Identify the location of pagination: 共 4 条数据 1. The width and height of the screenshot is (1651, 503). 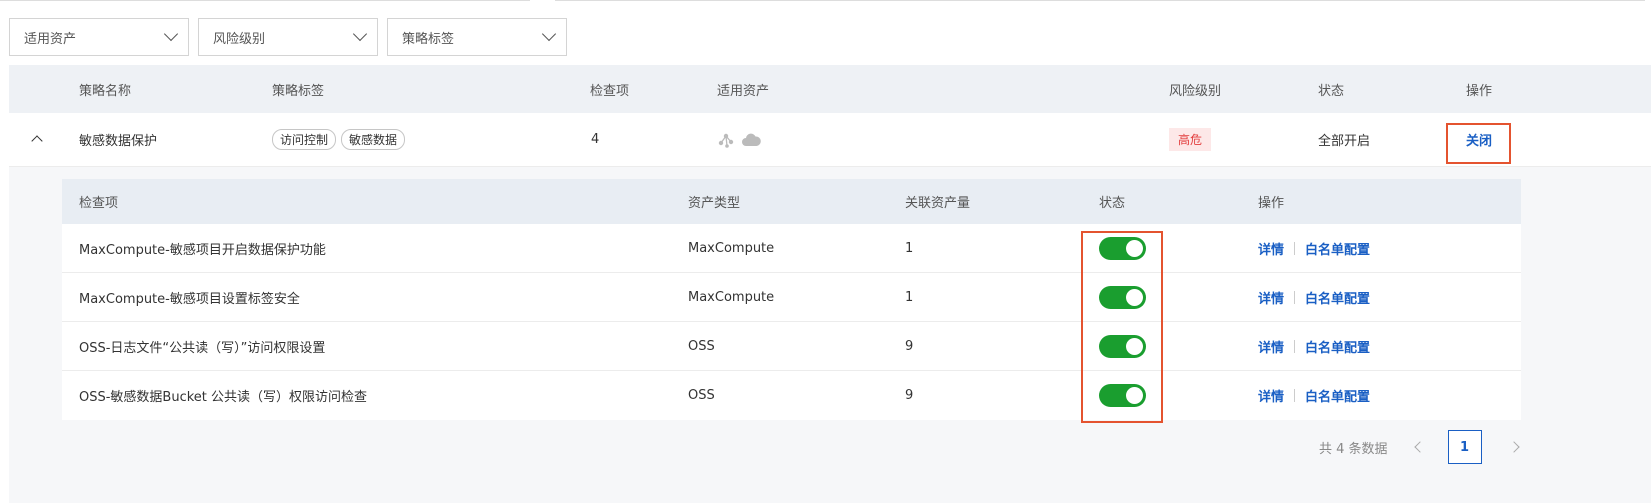
(1419, 447).